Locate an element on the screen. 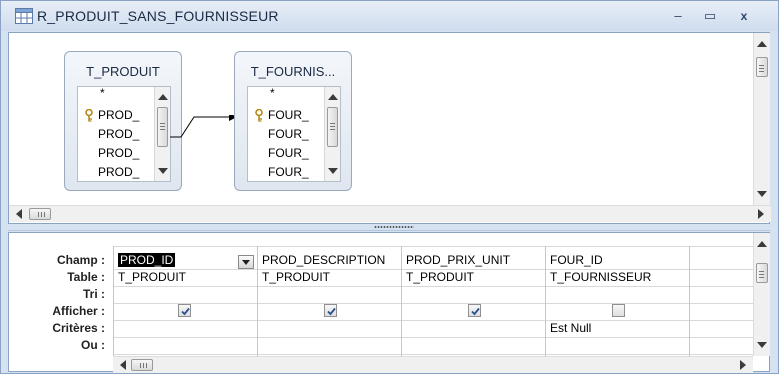  row-label-tri: Tri : is located at coordinates (93, 294).